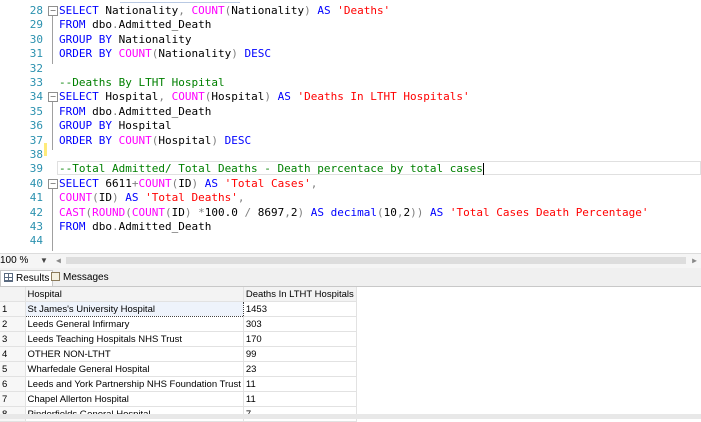 Image resolution: width=701 pixels, height=422 pixels. I want to click on table-row: 7 Chapel Allerton Hospital 11, so click(178, 399).